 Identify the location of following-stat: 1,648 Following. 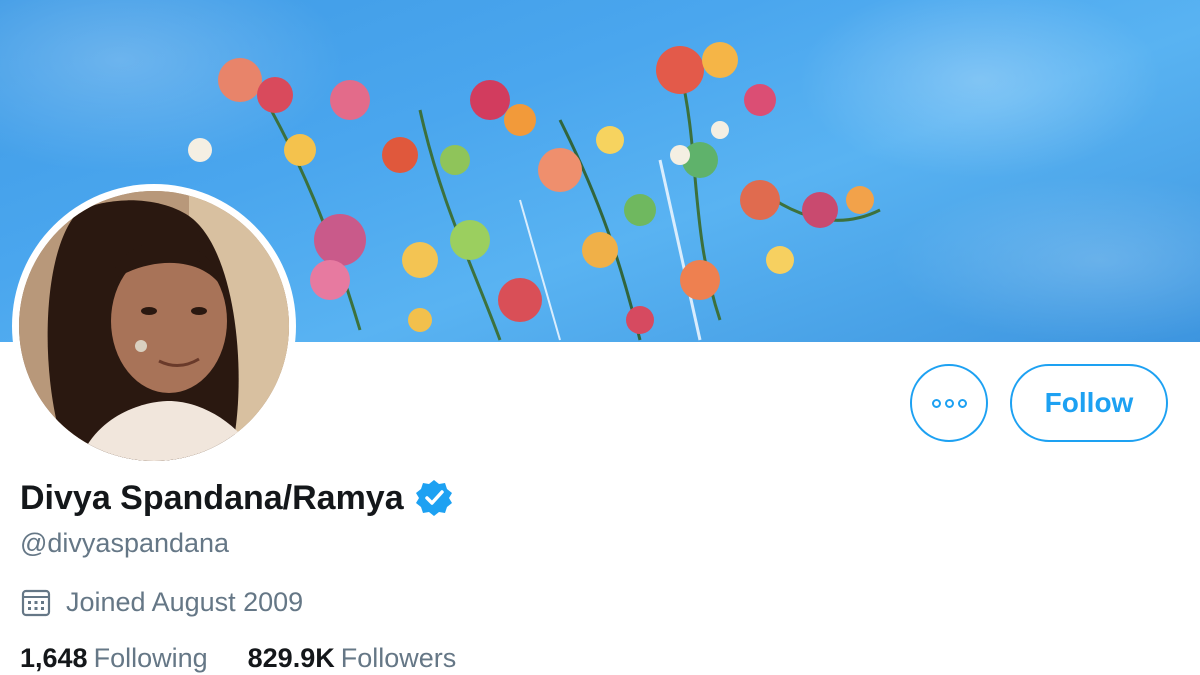
(114, 658).